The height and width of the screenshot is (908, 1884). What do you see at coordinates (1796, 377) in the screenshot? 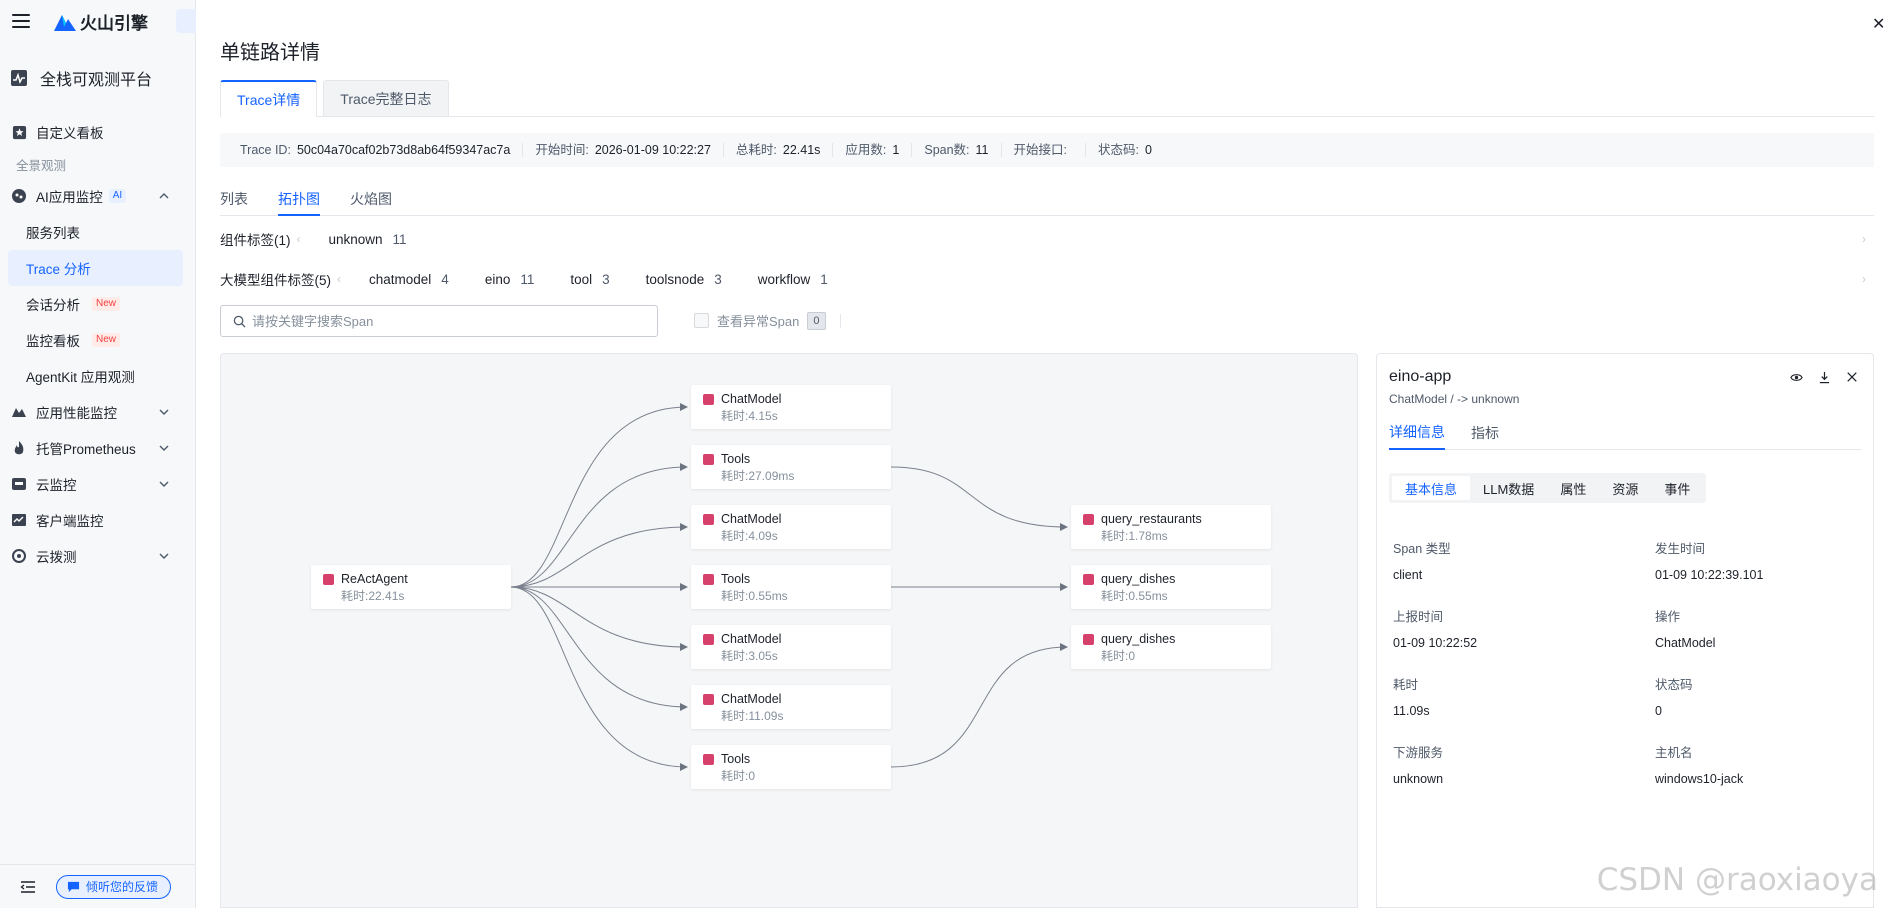
I see `eye-icon` at bounding box center [1796, 377].